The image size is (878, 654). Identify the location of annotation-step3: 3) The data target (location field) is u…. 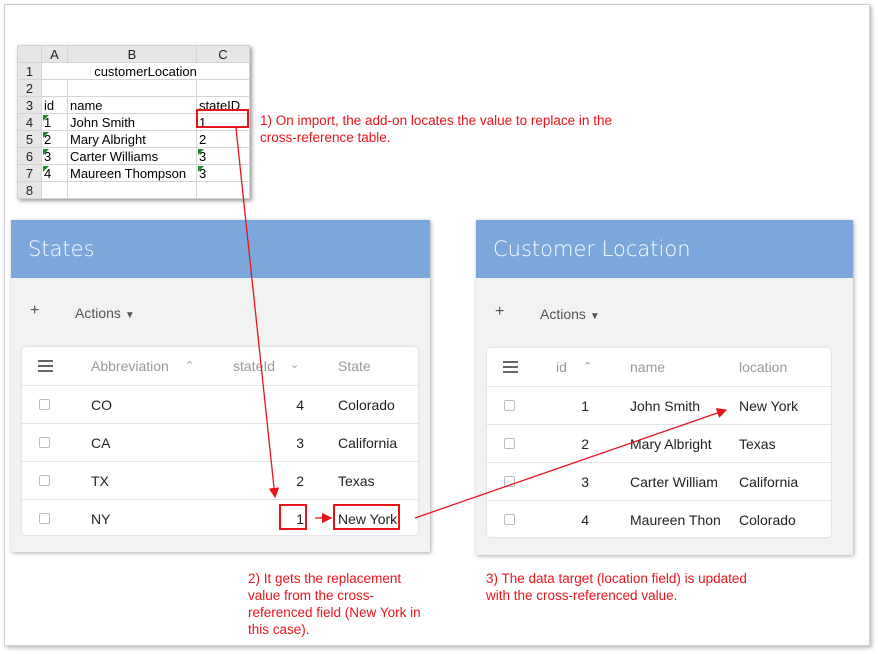
(616, 587).